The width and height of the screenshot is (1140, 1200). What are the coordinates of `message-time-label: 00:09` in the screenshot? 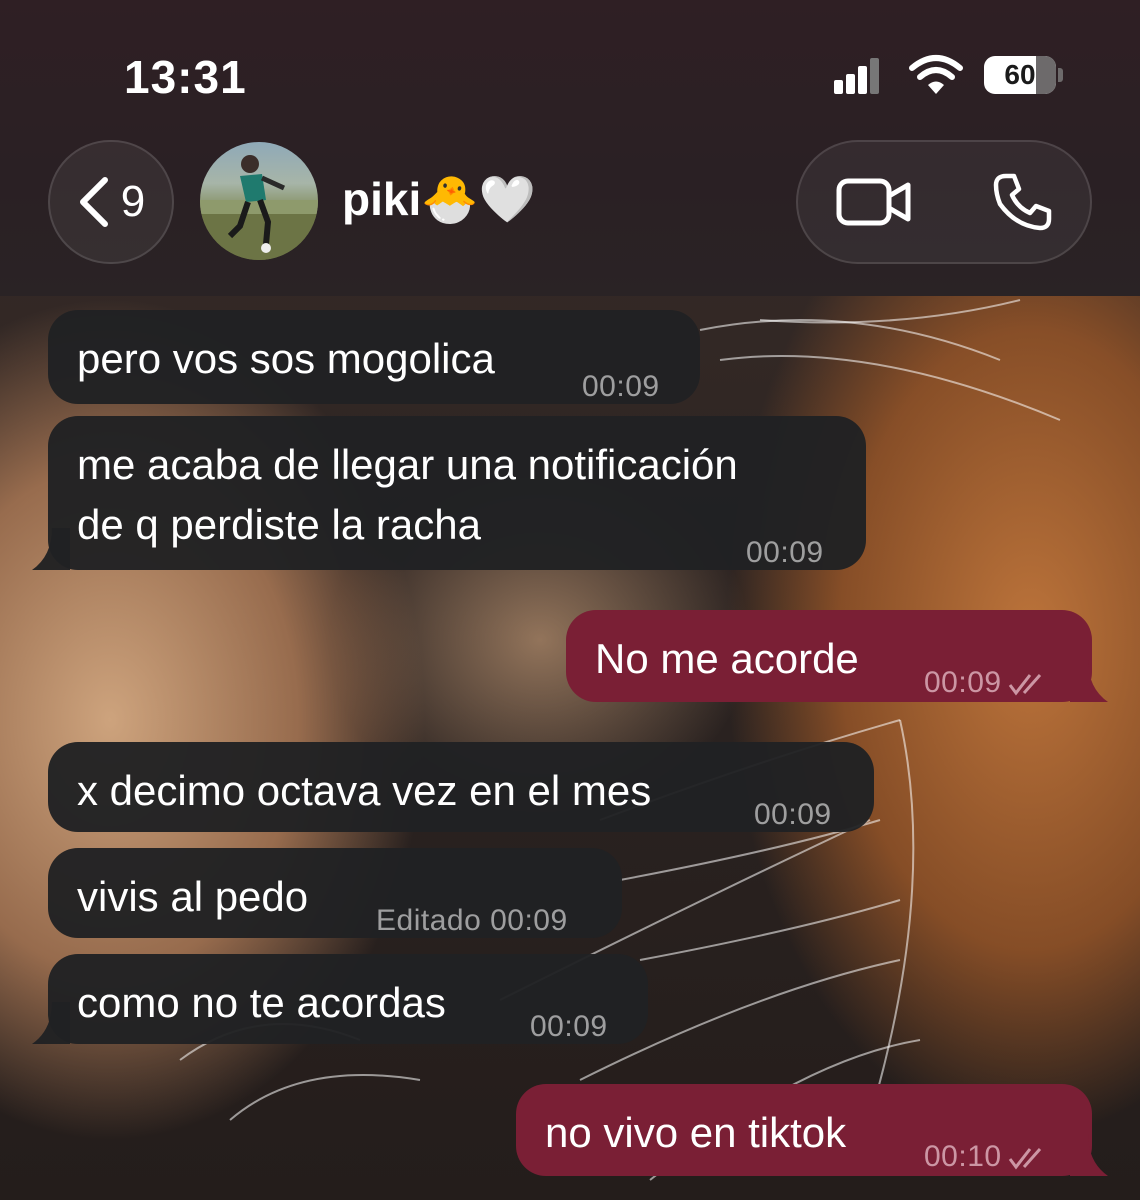 It's located at (963, 682).